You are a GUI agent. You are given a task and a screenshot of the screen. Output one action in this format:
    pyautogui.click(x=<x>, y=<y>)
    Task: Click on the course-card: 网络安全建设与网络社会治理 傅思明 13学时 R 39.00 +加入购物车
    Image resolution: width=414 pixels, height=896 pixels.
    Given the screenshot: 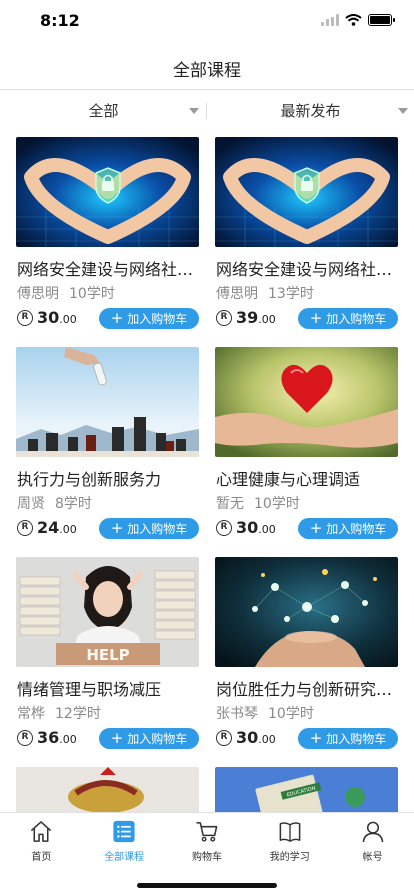 What is the action you would take?
    pyautogui.click(x=306, y=237)
    